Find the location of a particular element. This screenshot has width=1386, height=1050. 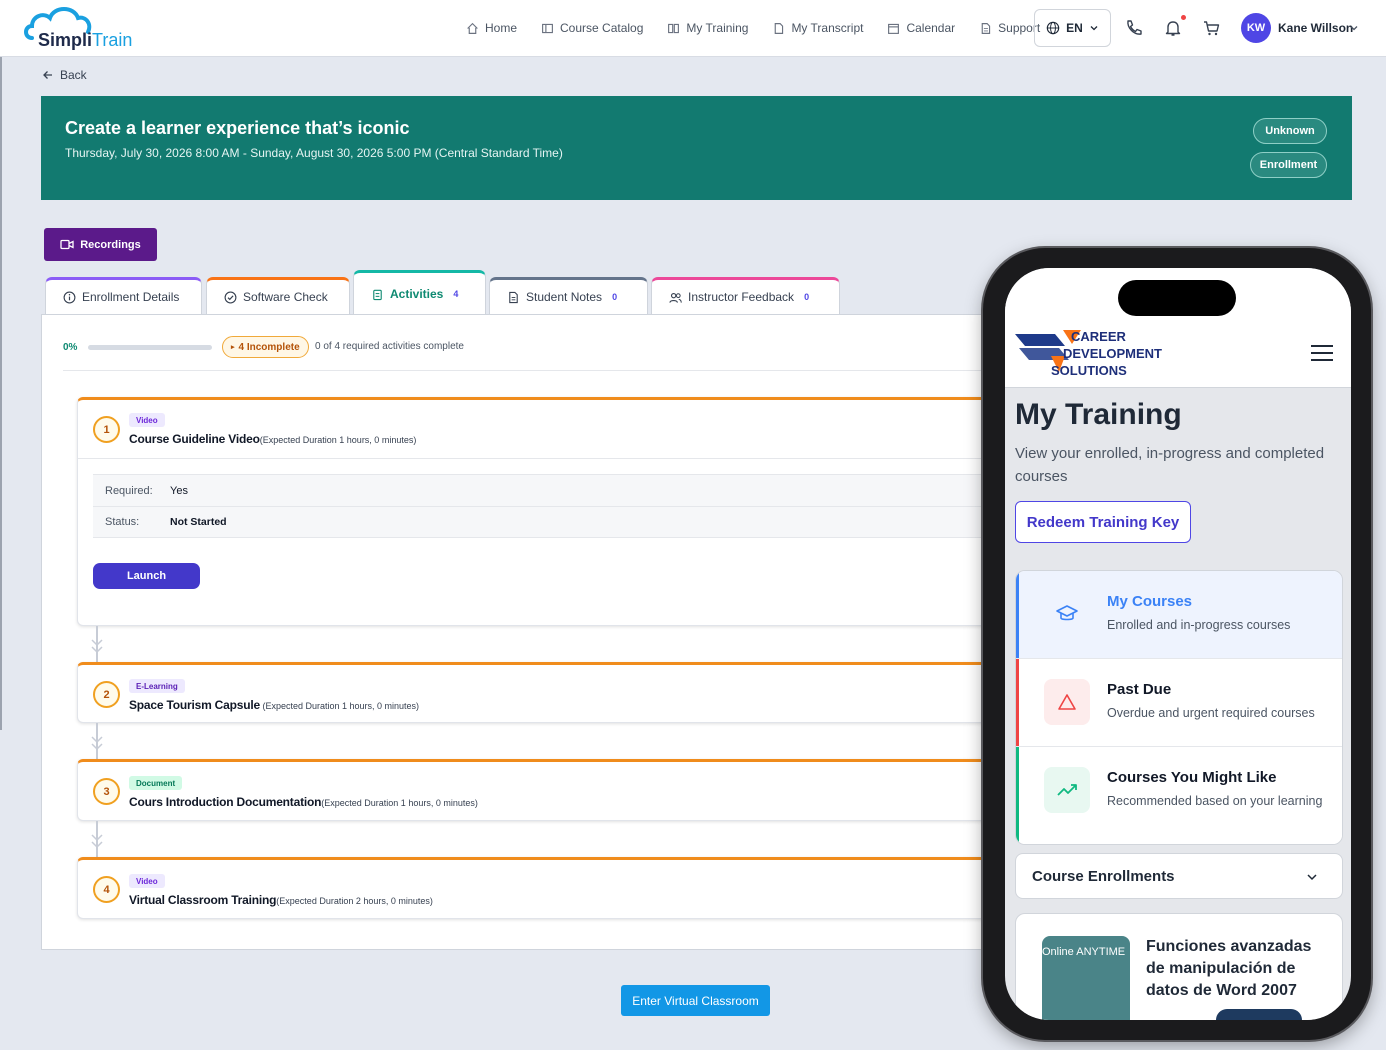

video-camera-icon is located at coordinates (67, 244).